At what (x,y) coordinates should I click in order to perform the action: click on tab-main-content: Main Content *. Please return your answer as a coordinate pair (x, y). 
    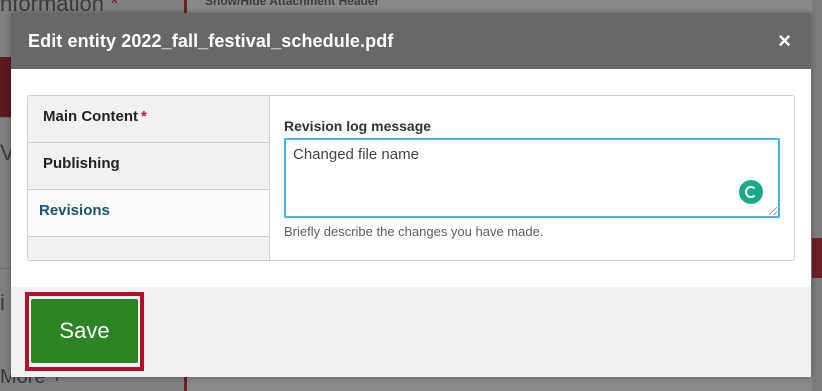
    Looking at the image, I should click on (148, 119).